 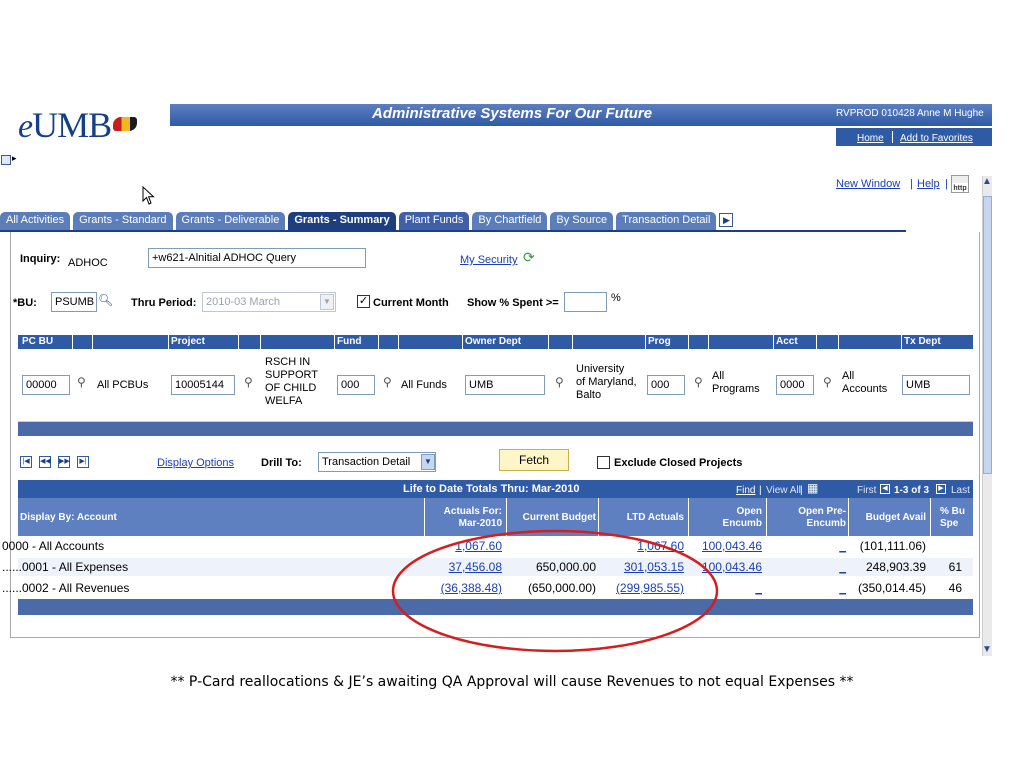 I want to click on col-pc-bu: PC BU, so click(x=38, y=341).